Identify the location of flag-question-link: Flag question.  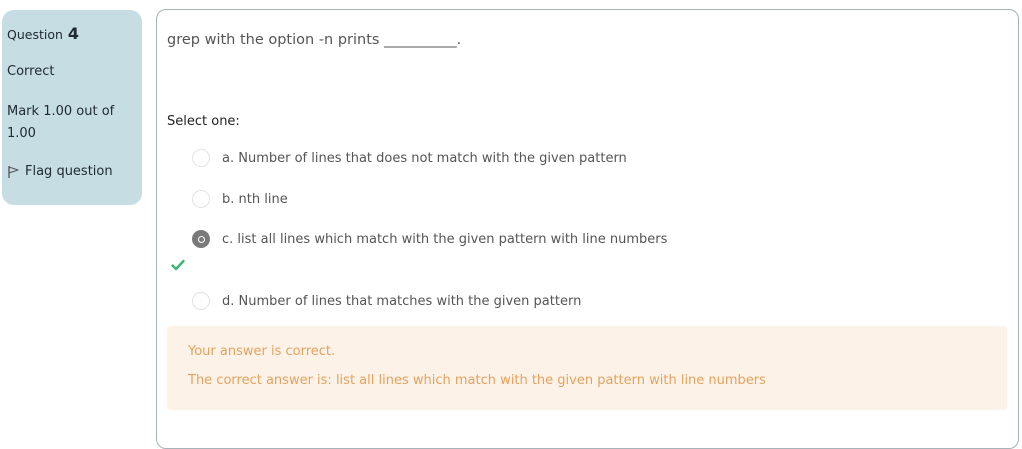
(74, 171).